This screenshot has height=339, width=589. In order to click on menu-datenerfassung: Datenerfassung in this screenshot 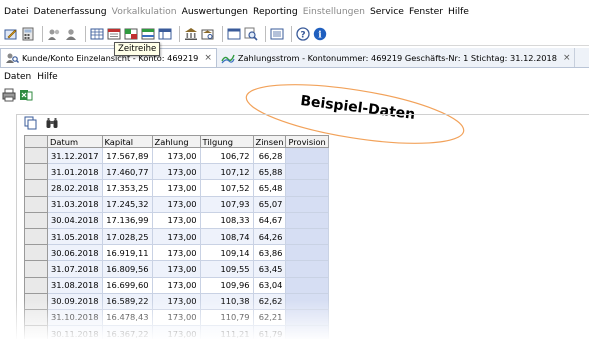, I will do `click(70, 11)`.